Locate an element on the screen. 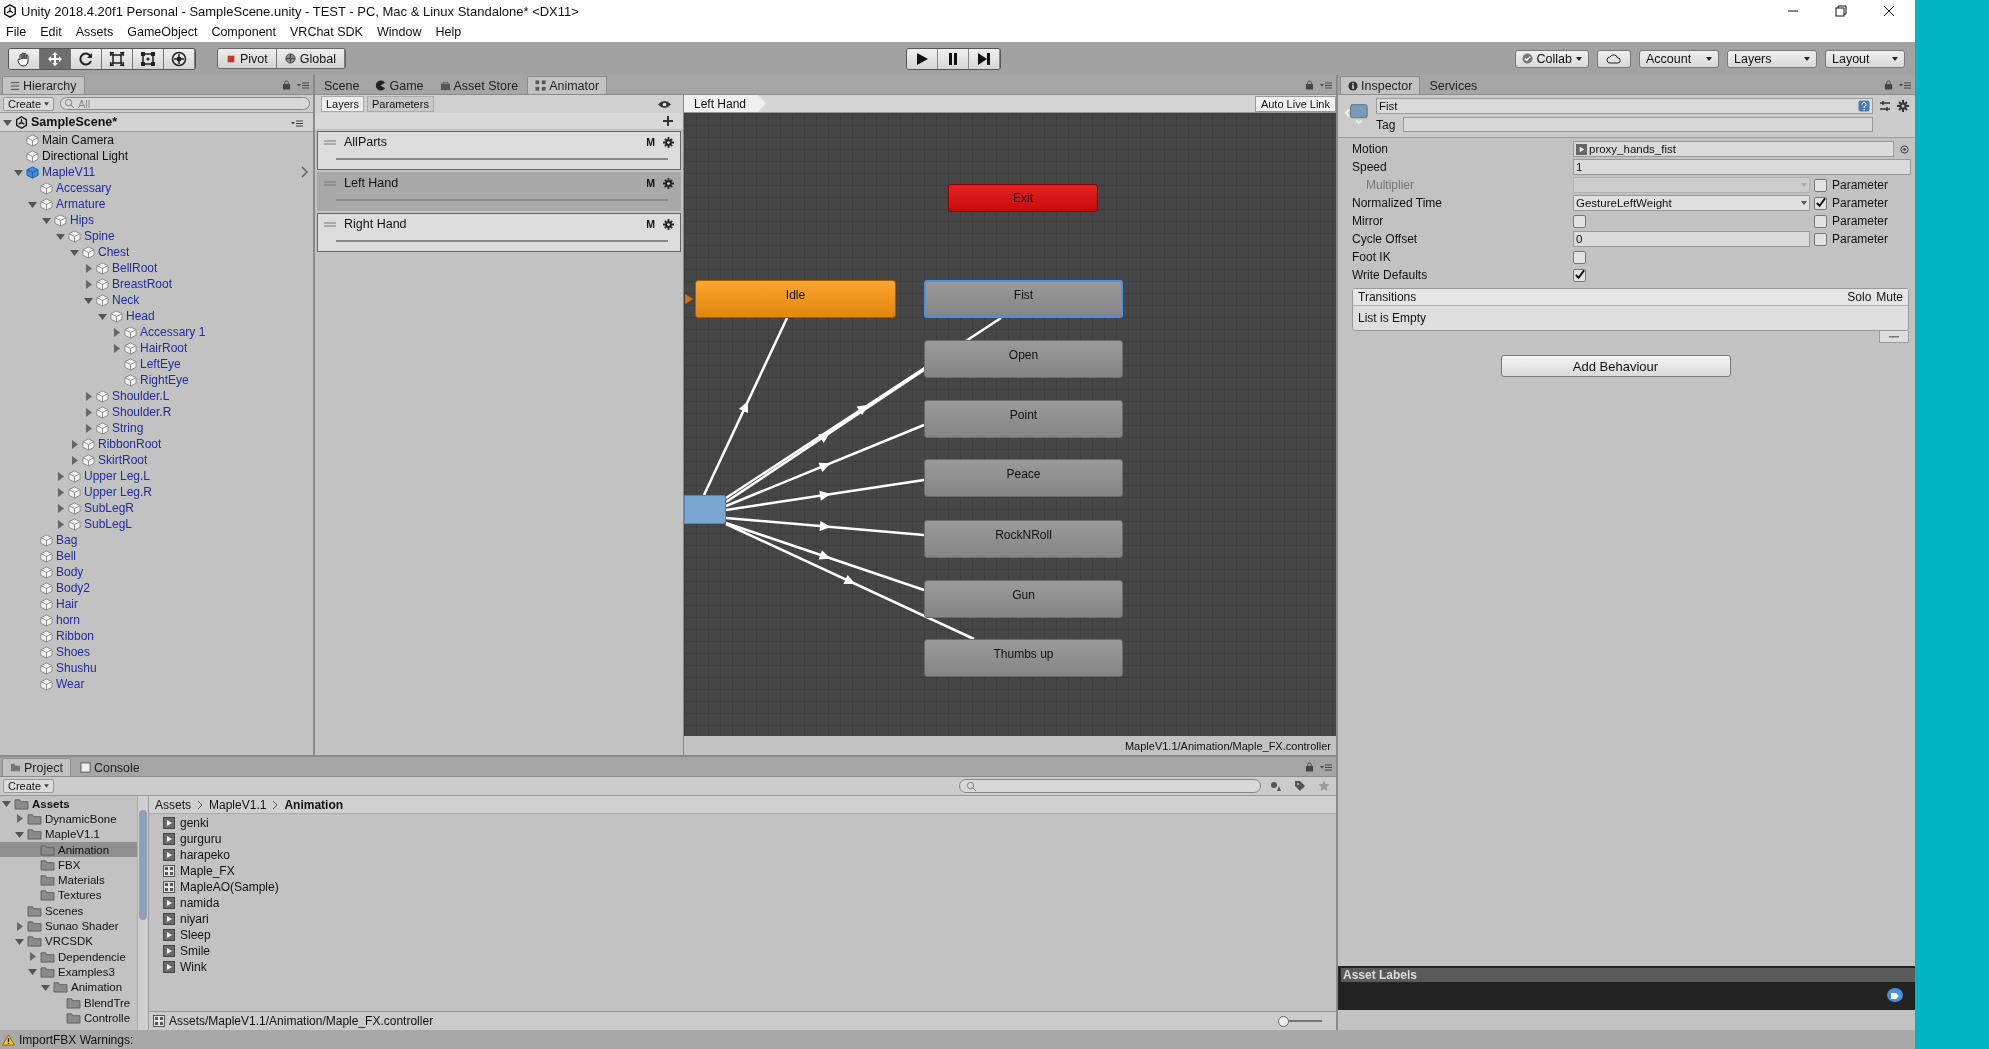 The width and height of the screenshot is (1989, 1049). hierarchy-tab: Hierarchy is located at coordinates (43, 85).